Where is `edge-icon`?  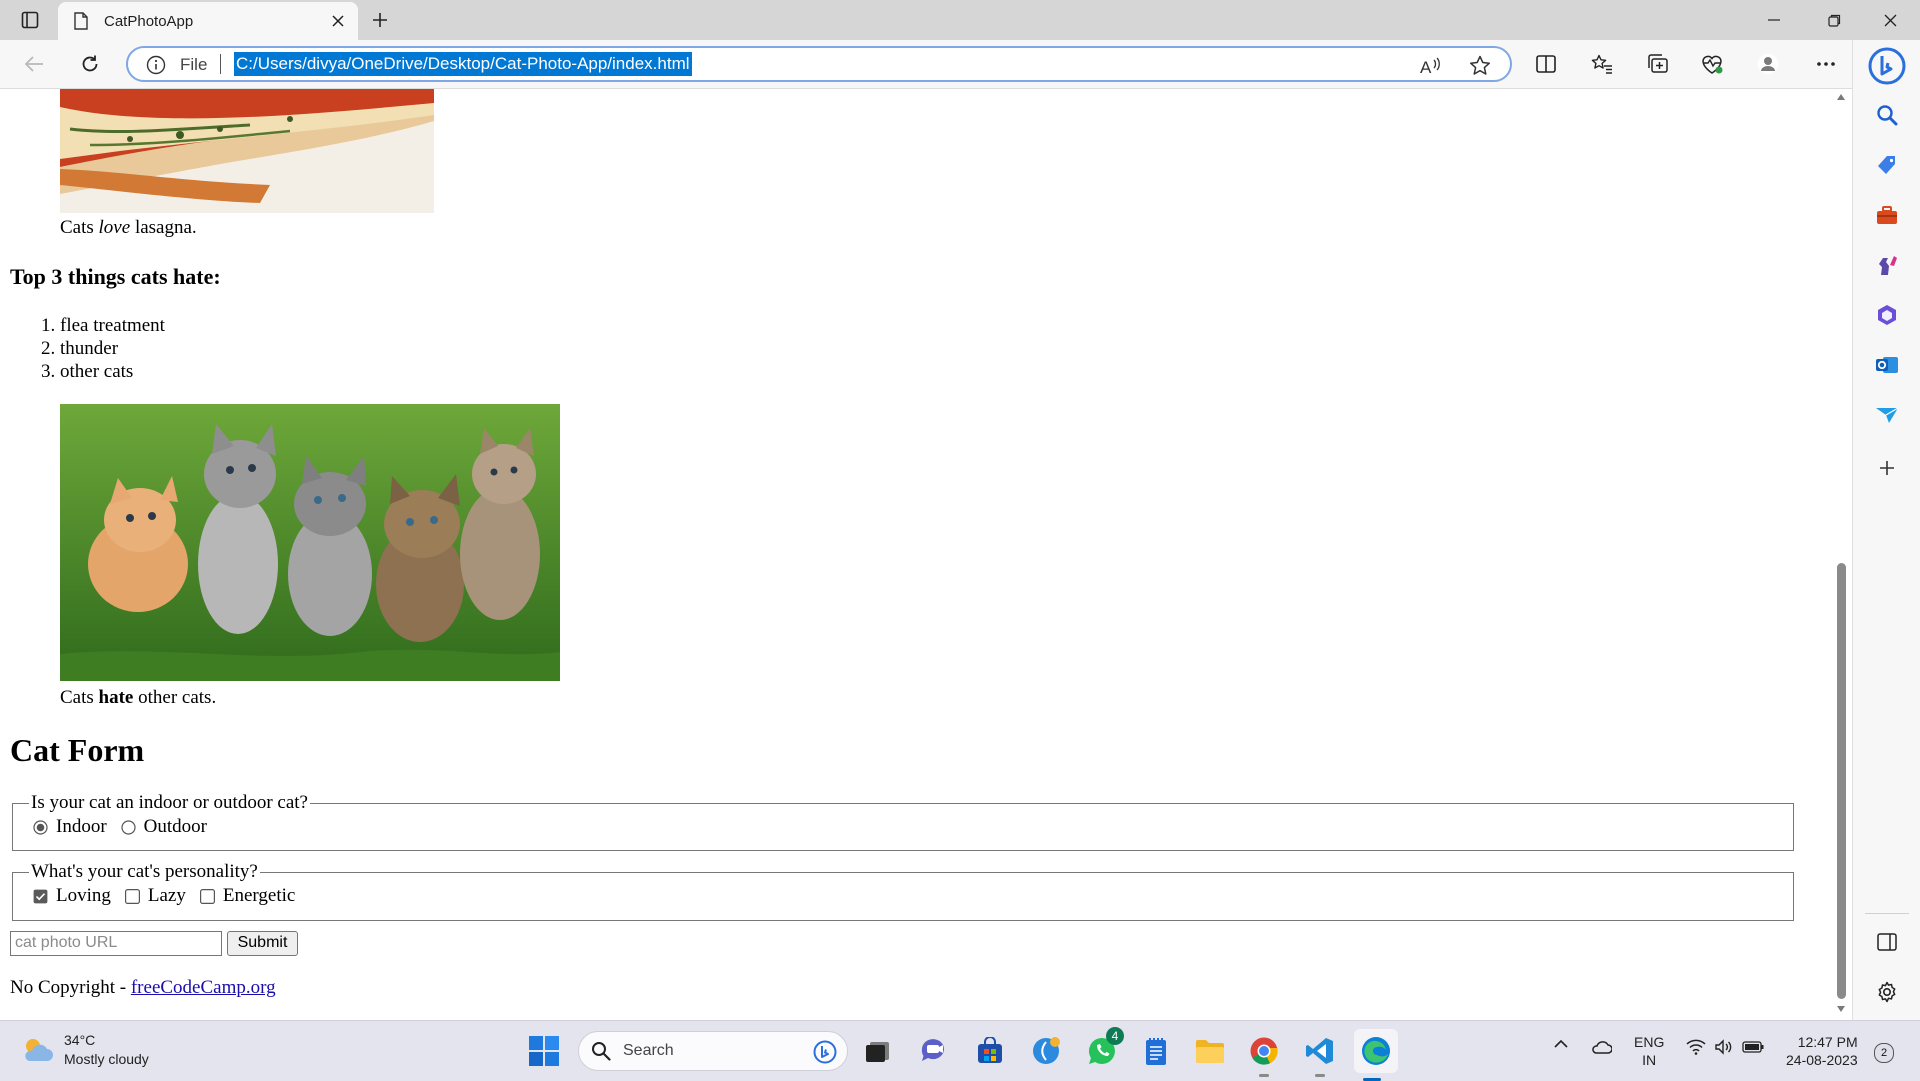
edge-icon is located at coordinates (1376, 1051).